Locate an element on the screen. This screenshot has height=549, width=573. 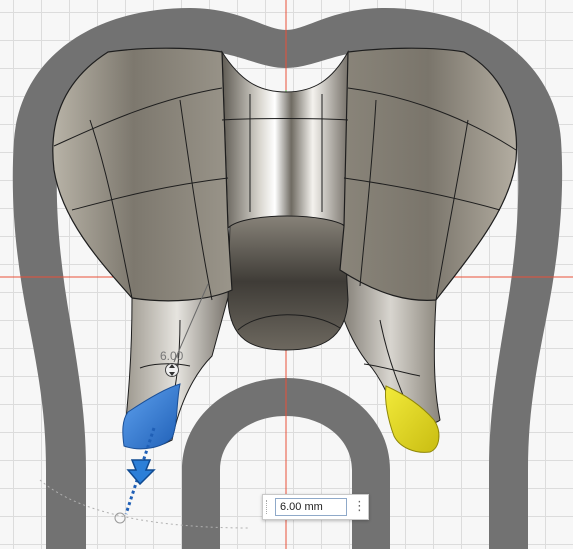
dimension-input-box: ⋮ is located at coordinates (315, 507).